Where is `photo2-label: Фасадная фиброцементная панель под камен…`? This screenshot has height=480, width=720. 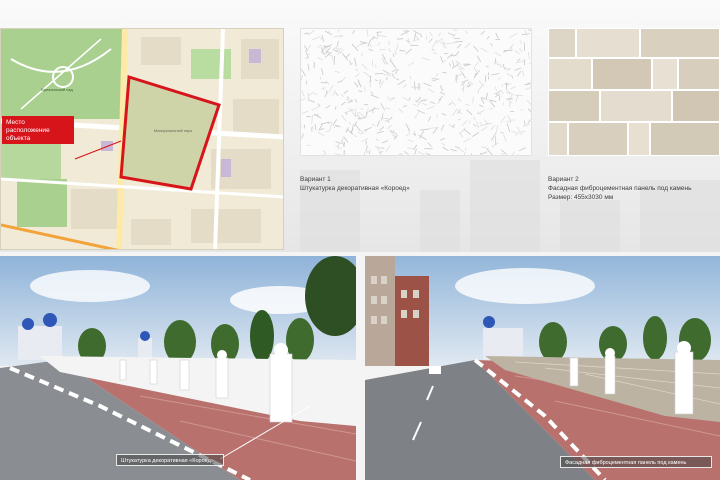 photo2-label: Фасадная фиброцементная панель под камен… is located at coordinates (636, 462).